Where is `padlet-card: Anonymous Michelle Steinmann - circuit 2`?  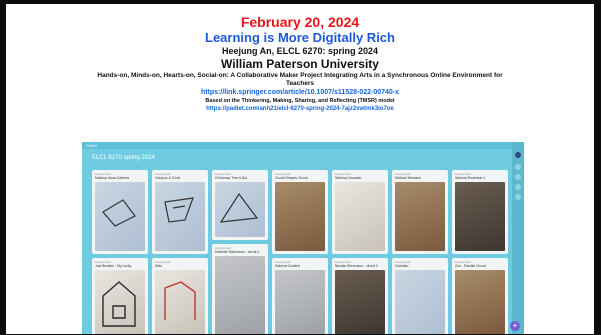 padlet-card: Anonymous Michelle Steinmann - circuit 2 is located at coordinates (240, 289).